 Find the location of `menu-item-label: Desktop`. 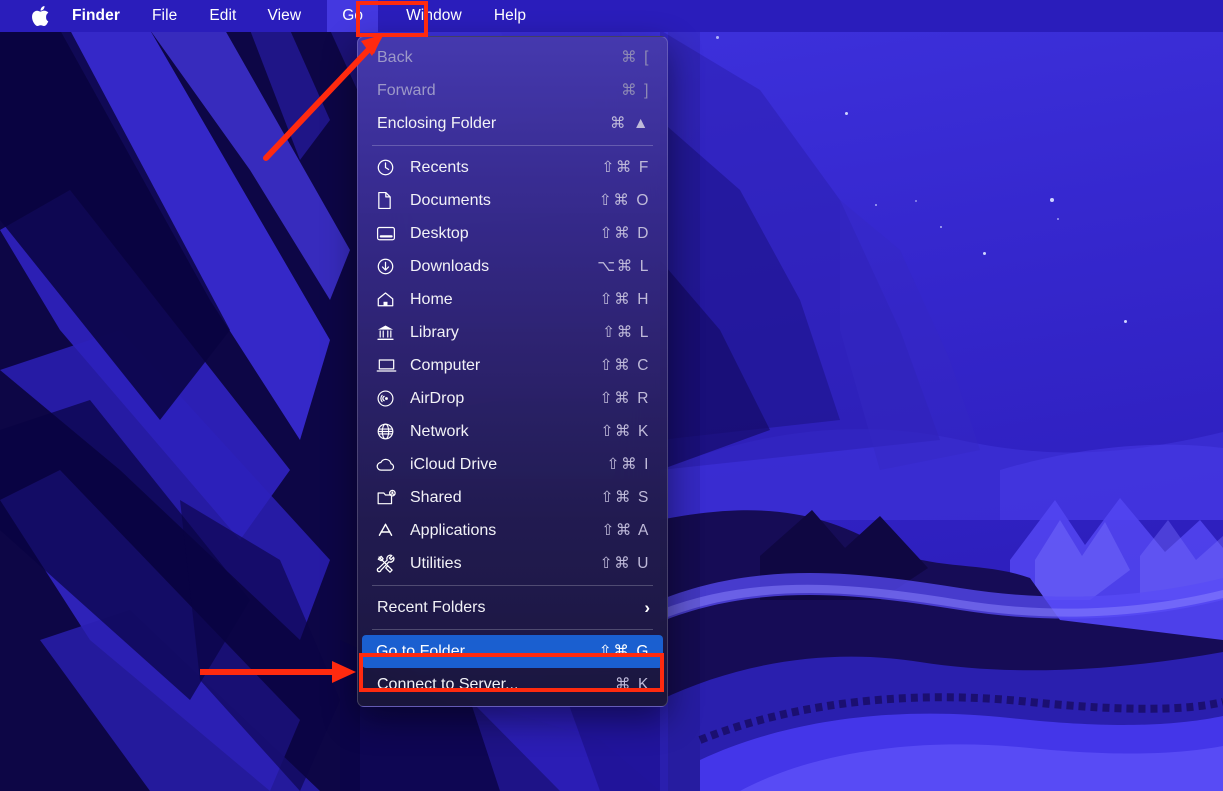

menu-item-label: Desktop is located at coordinates (439, 233).